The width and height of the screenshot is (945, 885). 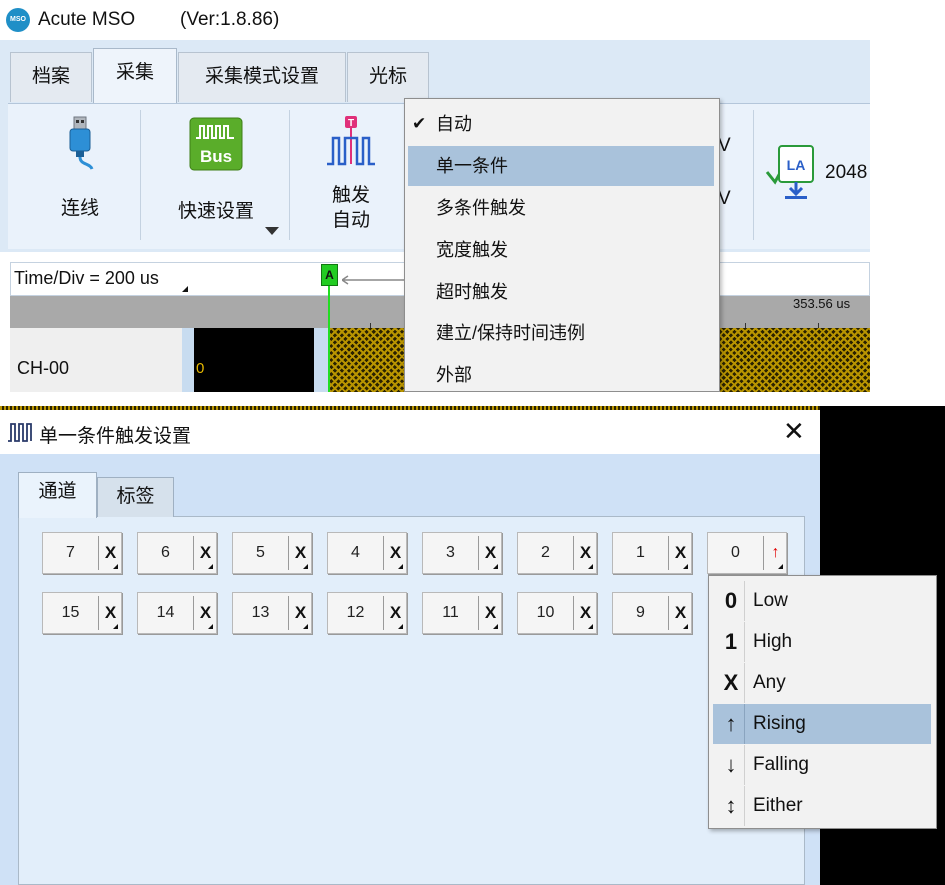 I want to click on svg-text: Bus, so click(x=216, y=156).